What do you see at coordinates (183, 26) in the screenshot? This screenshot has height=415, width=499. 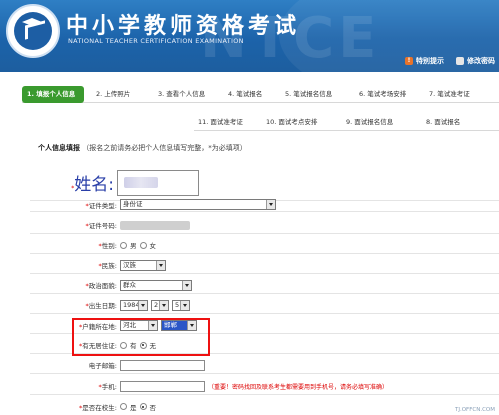 I see `site-title: 中小学教师资格考试` at bounding box center [183, 26].